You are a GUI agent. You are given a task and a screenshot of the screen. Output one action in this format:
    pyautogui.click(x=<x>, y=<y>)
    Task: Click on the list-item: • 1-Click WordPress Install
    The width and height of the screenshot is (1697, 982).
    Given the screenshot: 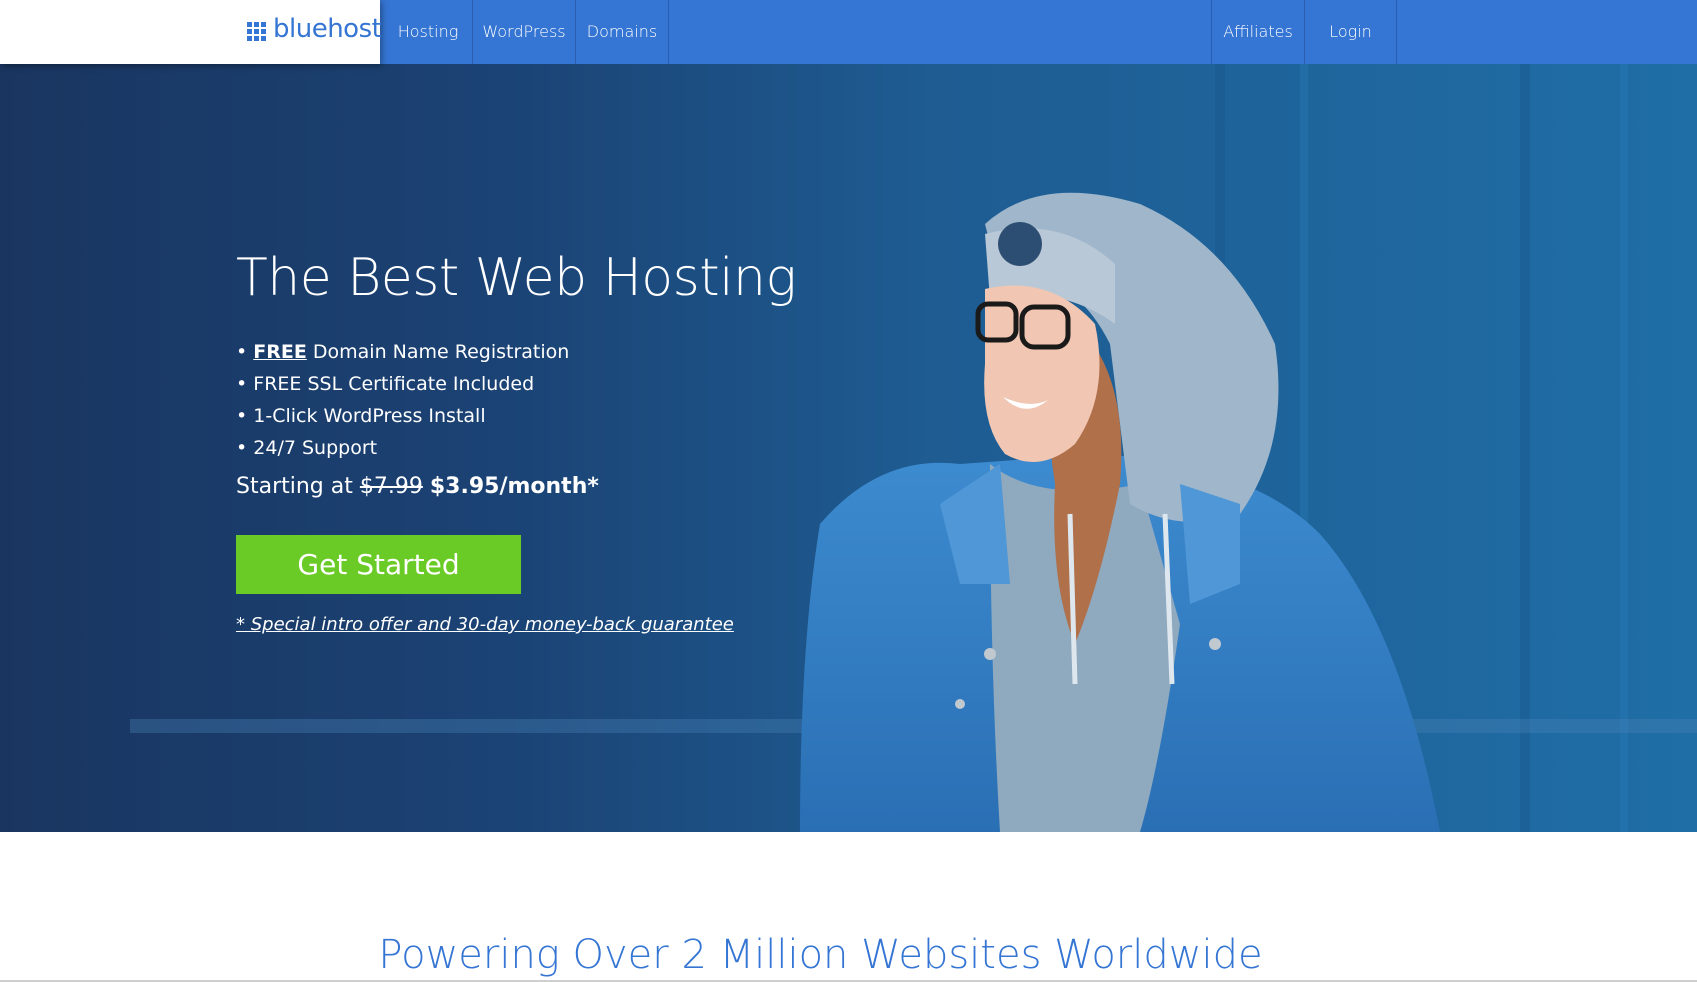 What is the action you would take?
    pyautogui.click(x=361, y=416)
    